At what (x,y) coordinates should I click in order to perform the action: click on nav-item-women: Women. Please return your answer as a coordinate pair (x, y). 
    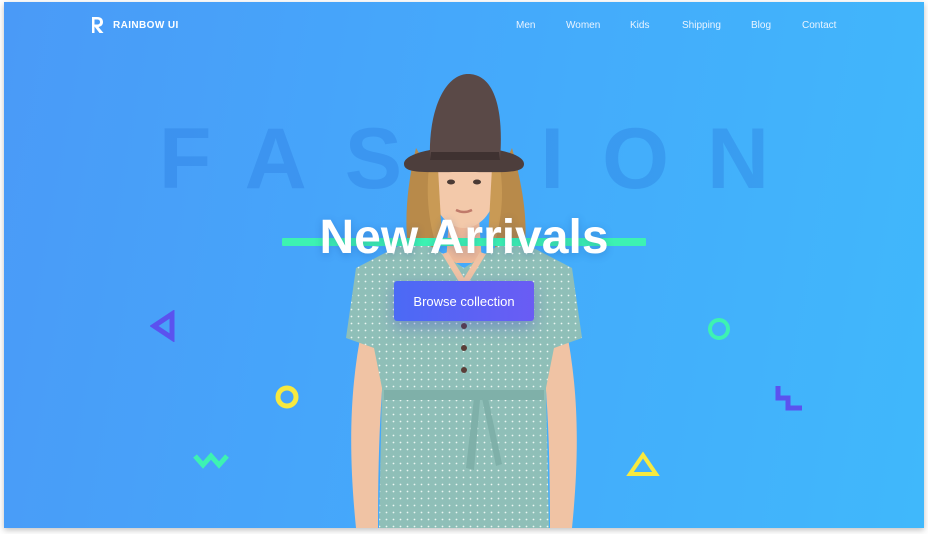
    Looking at the image, I should click on (583, 25).